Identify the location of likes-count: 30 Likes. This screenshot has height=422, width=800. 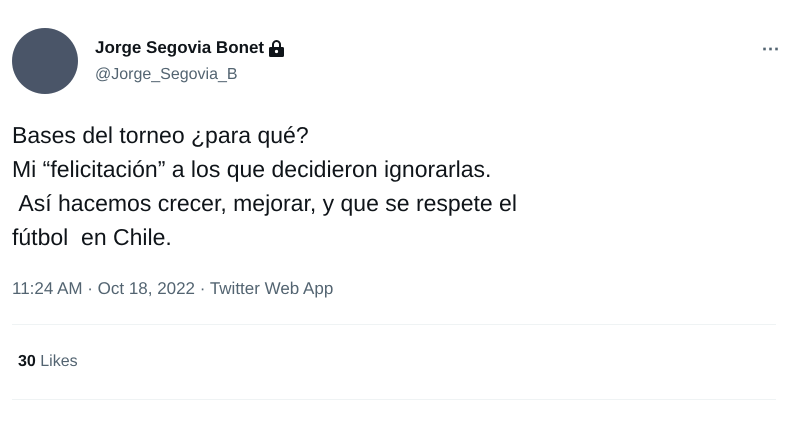
(48, 362).